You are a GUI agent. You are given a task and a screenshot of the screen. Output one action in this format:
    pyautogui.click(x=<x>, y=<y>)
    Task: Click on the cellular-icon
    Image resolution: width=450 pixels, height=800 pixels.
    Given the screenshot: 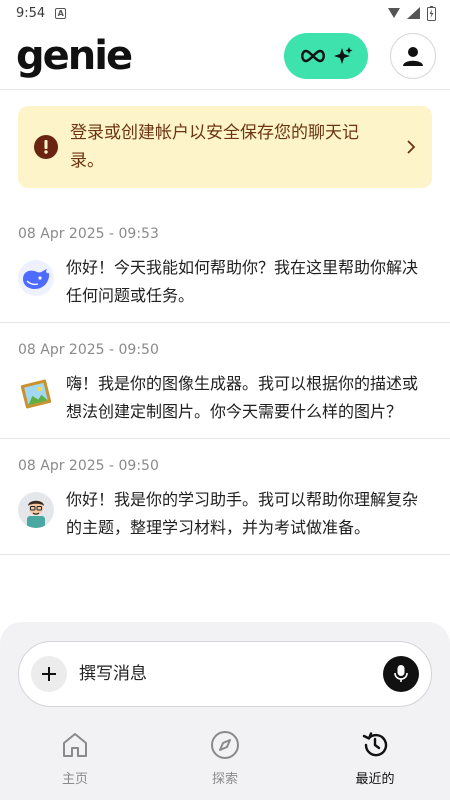 What is the action you would take?
    pyautogui.click(x=413, y=13)
    